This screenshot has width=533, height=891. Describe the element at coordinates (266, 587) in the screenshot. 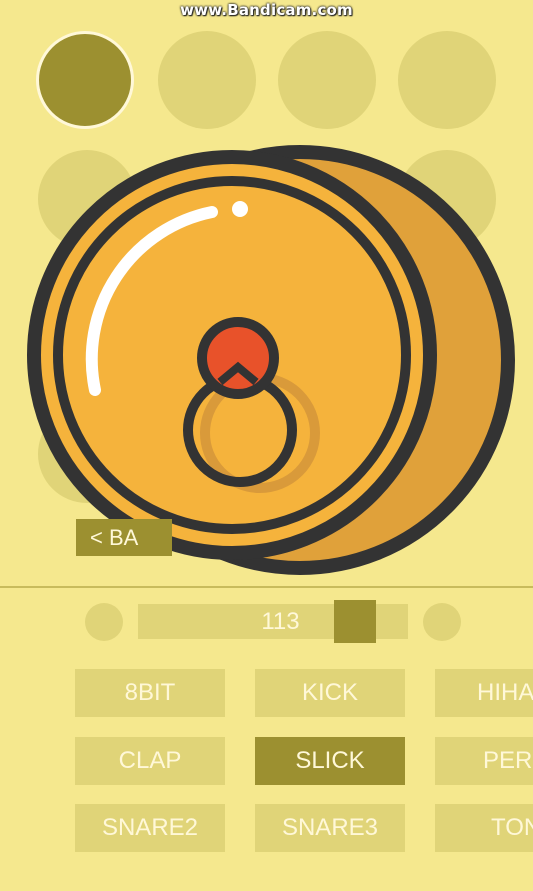

I see `section-divider` at that location.